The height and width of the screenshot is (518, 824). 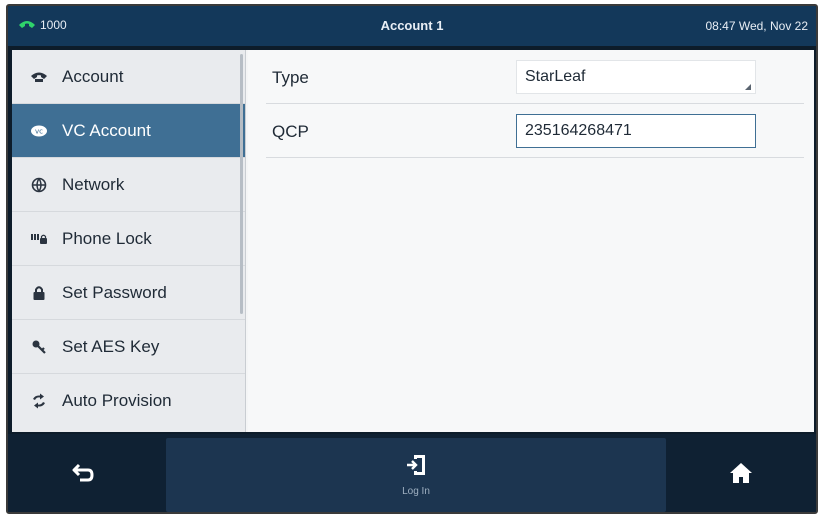 I want to click on login-label: Log In, so click(x=416, y=491).